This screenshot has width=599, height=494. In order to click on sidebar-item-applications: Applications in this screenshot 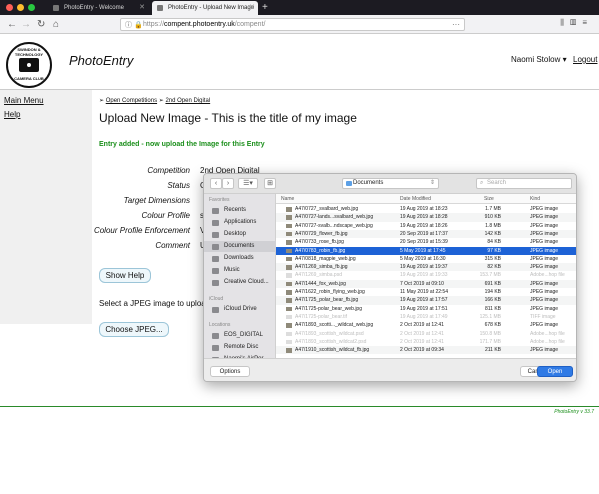, I will do `click(240, 222)`.